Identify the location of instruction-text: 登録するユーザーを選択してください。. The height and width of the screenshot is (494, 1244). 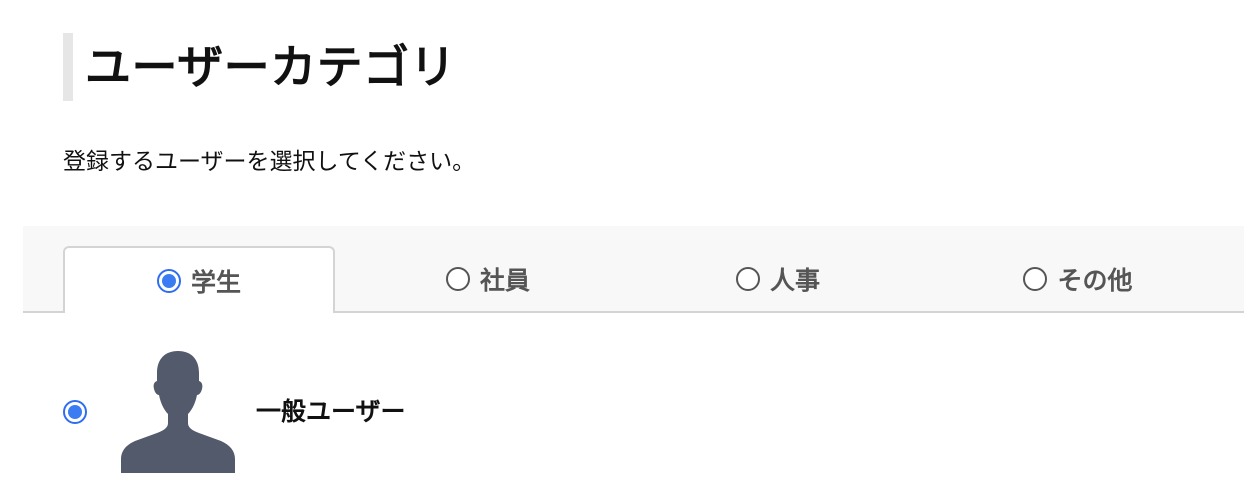
(269, 162).